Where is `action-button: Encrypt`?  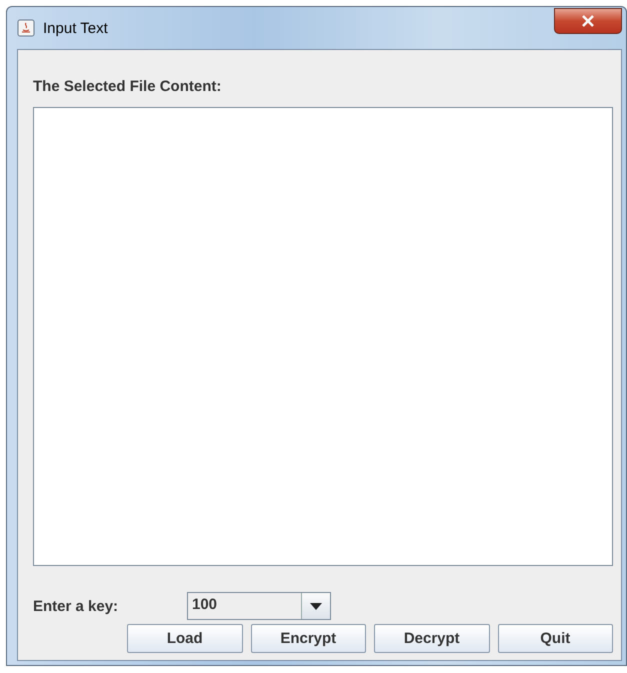
action-button: Encrypt is located at coordinates (308, 638).